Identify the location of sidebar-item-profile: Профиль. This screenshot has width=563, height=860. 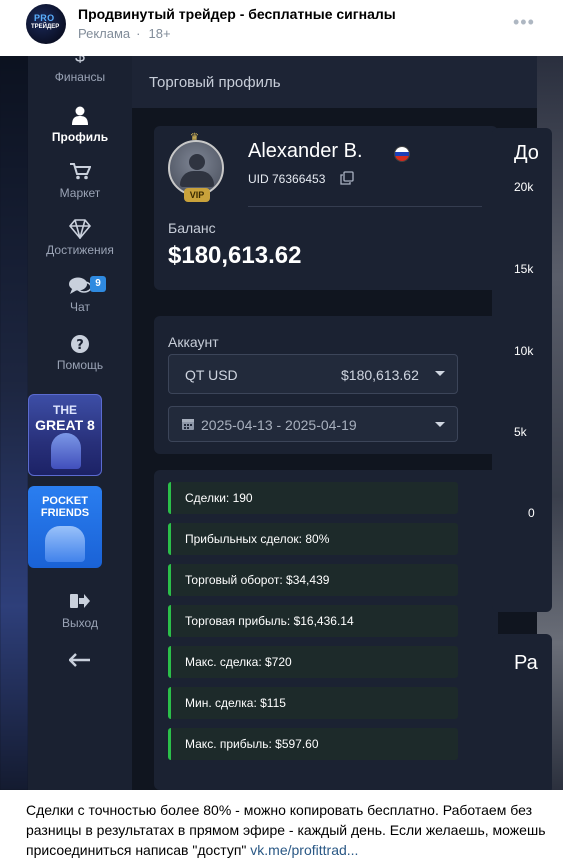
(80, 125).